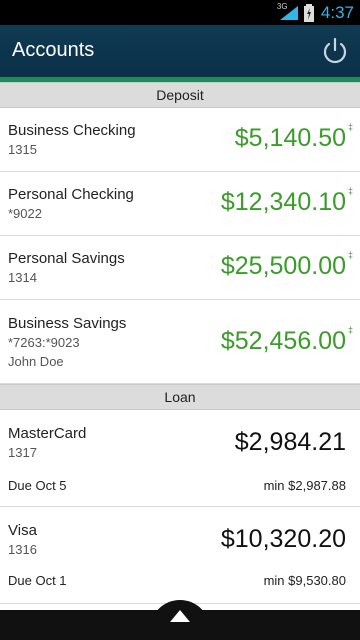  Describe the element at coordinates (36, 361) in the screenshot. I see `account-holder: John Doe` at that location.